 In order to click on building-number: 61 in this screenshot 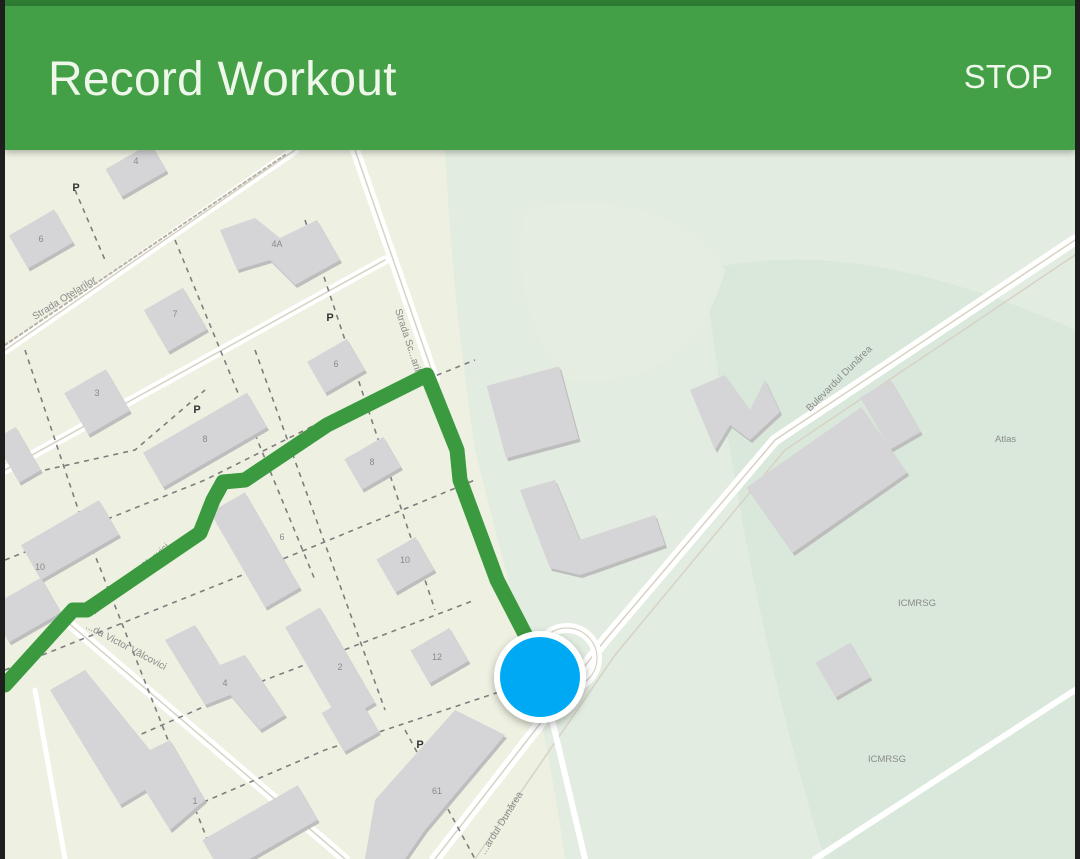, I will do `click(437, 791)`.